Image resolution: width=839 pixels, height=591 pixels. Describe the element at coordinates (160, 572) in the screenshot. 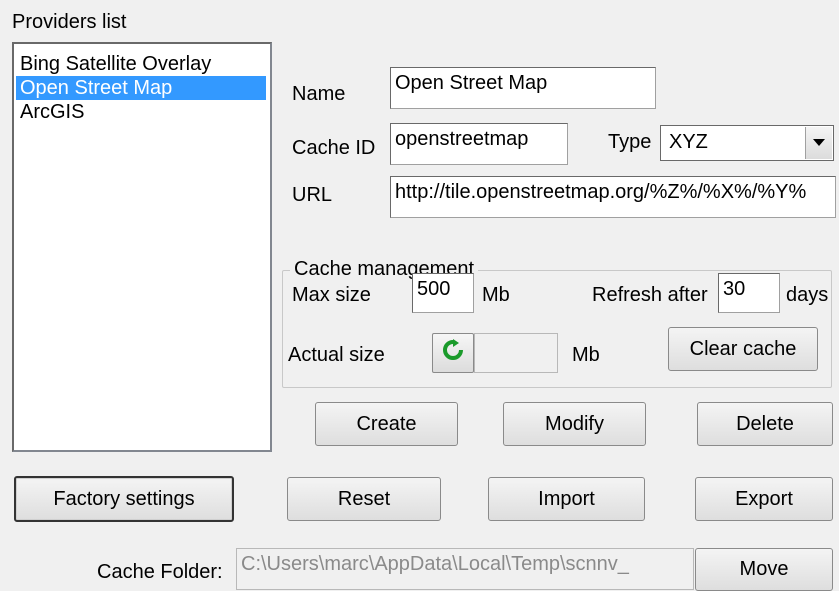

I see `cache-folder-label: Cache Folder:` at that location.